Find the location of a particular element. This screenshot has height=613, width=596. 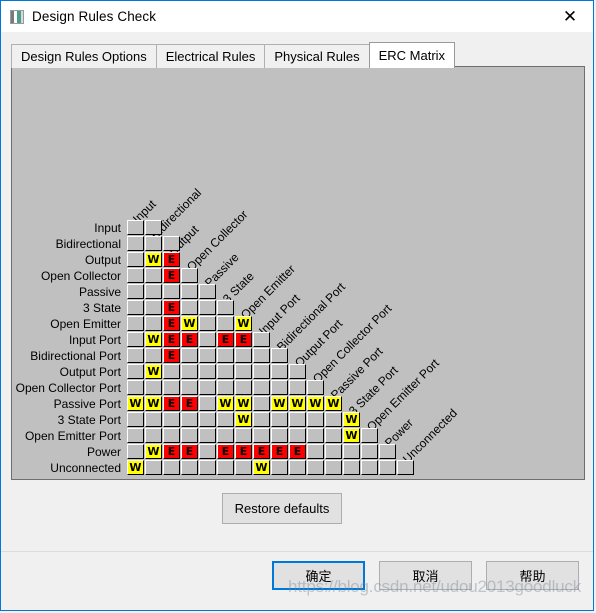

restore-defaults-button: Restore defaults is located at coordinates (282, 508).